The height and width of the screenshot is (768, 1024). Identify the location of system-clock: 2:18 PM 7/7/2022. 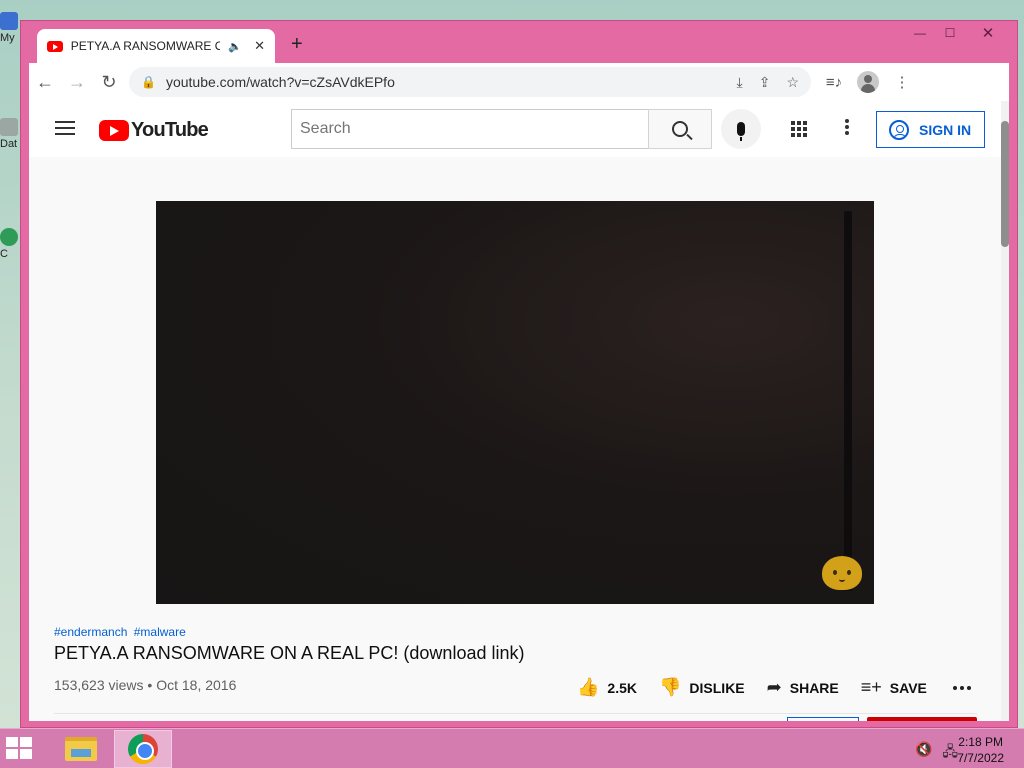
(980, 750).